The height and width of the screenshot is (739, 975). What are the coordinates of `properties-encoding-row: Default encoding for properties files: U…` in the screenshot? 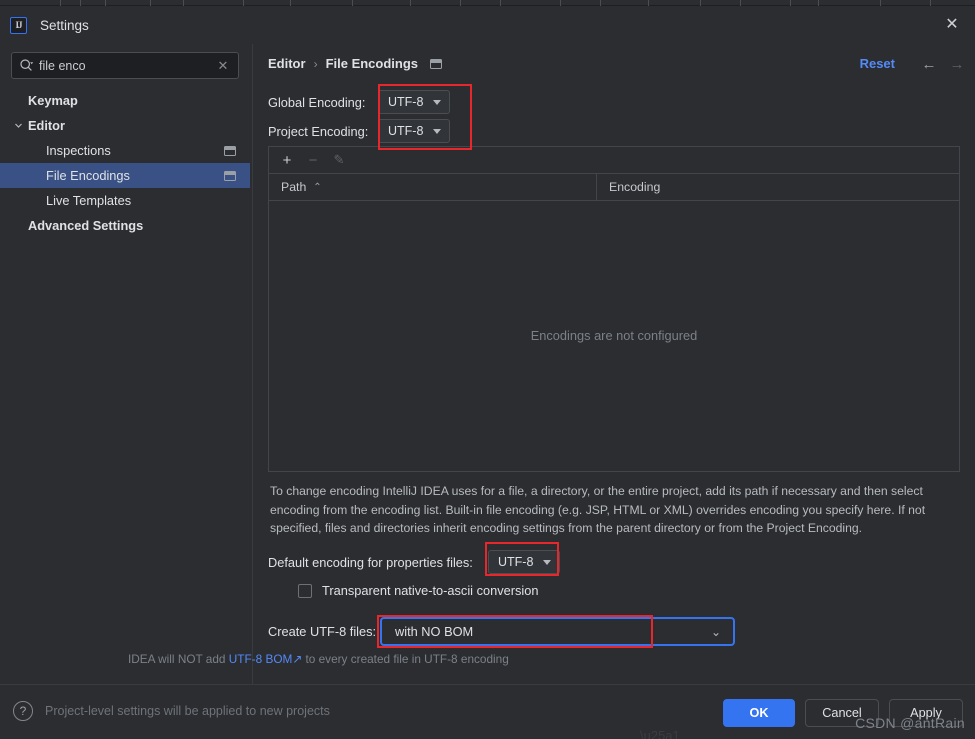 It's located at (414, 562).